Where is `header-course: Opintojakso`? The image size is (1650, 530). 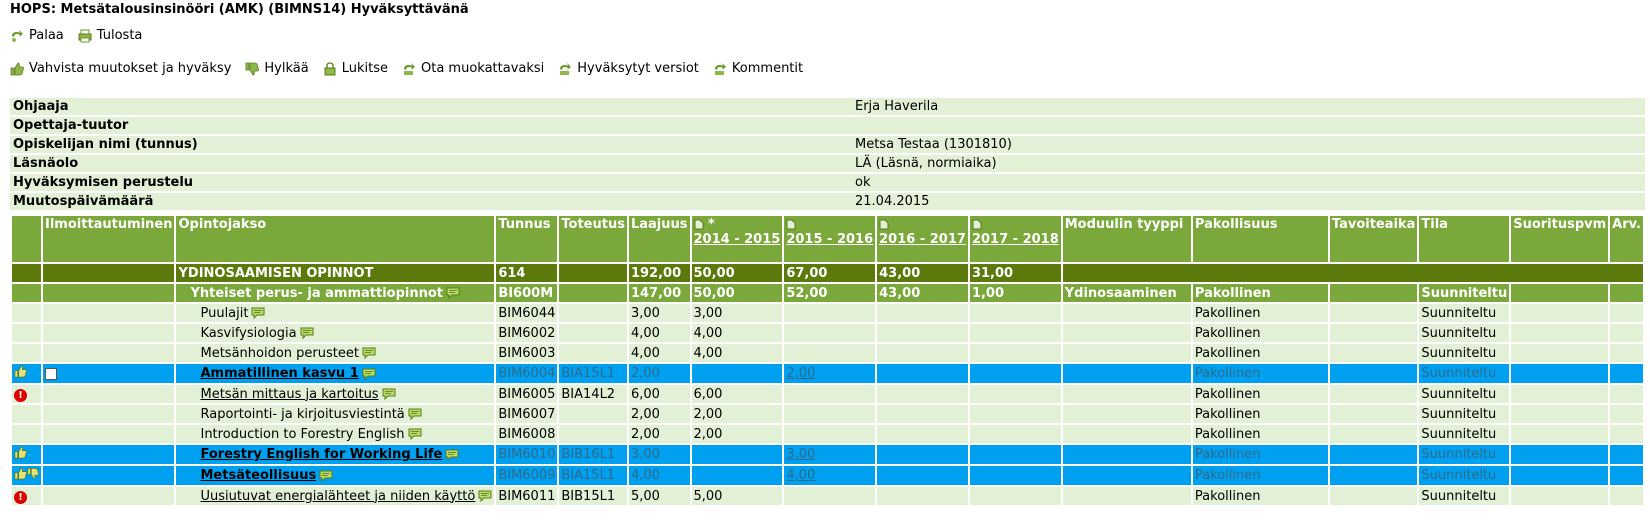
header-course: Opintojakso is located at coordinates (335, 239).